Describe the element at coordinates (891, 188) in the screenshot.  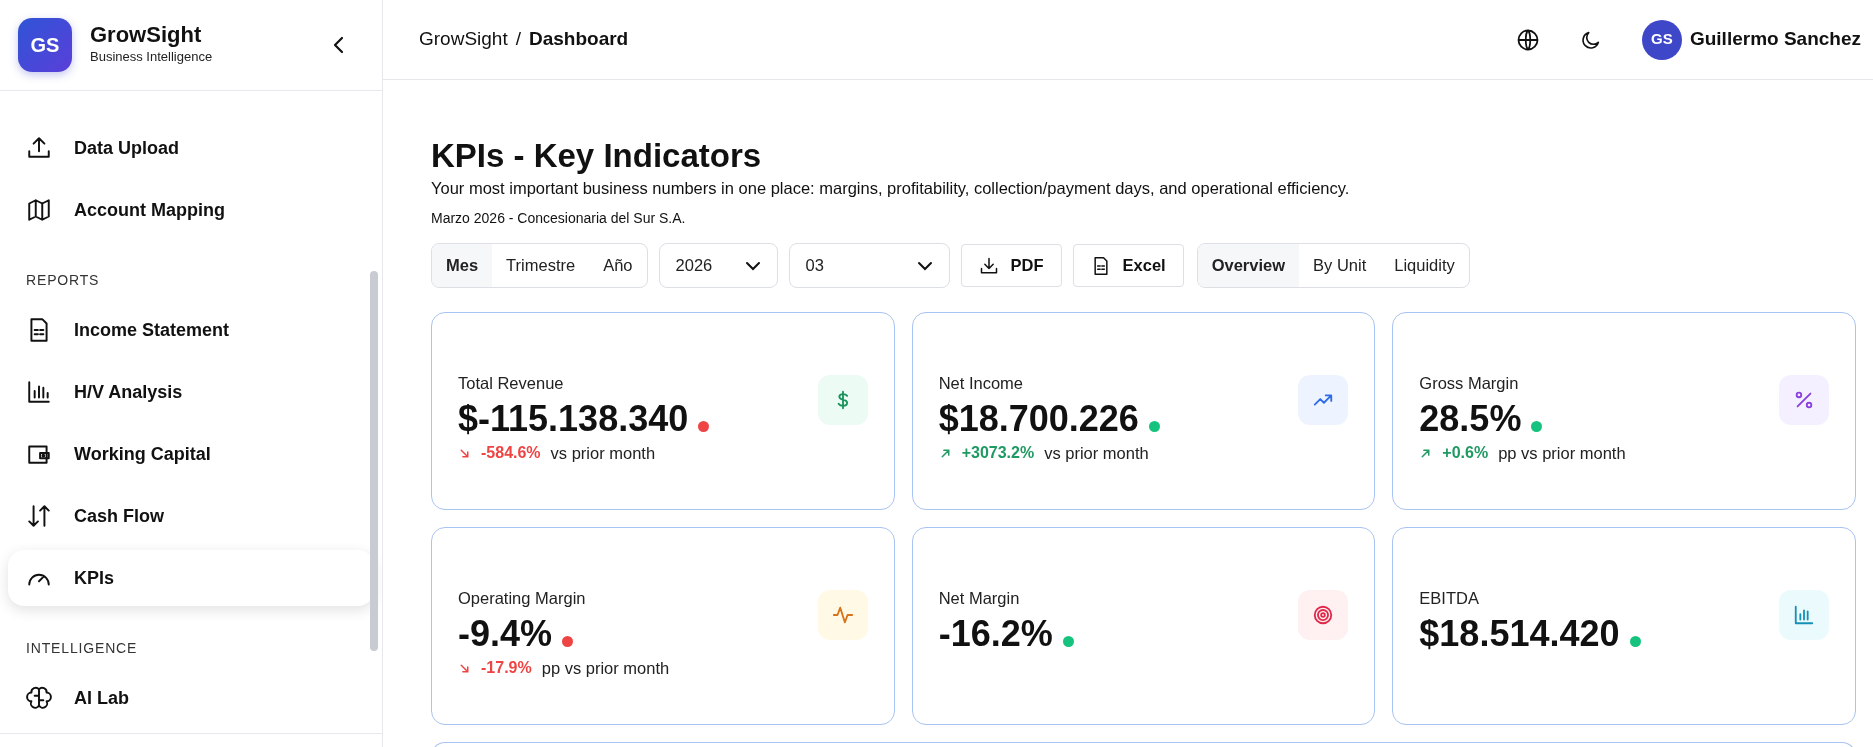
I see `page-subtitle: Your most important business numbers in one place: margins, profitability, collection/payment days, and operational efficiency.` at that location.